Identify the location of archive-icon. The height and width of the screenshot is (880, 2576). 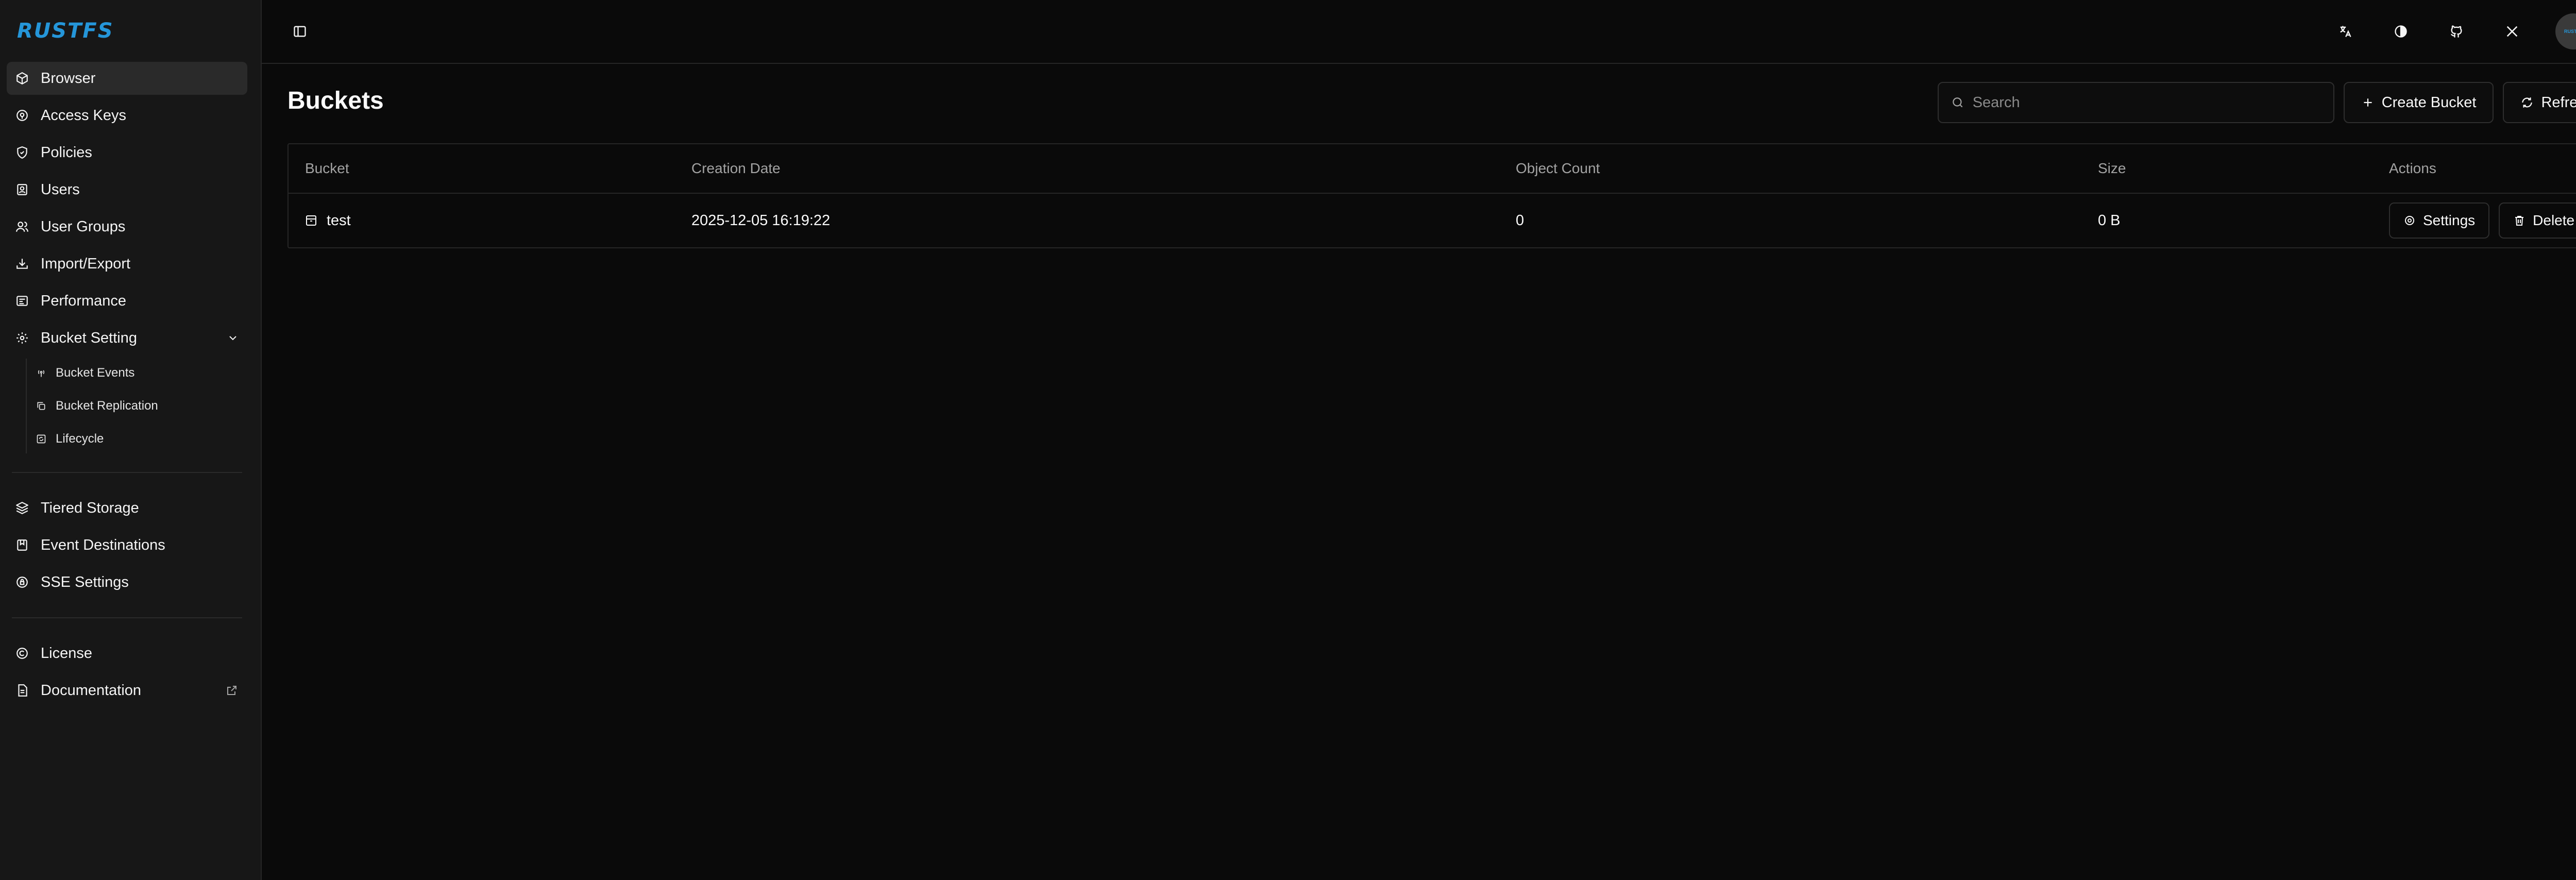
(311, 221).